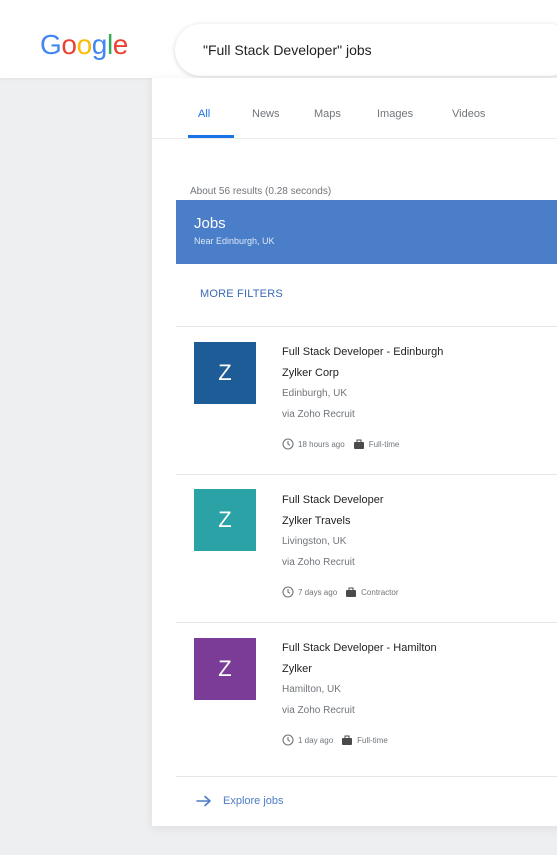 Image resolution: width=557 pixels, height=855 pixels. Describe the element at coordinates (253, 800) in the screenshot. I see `explore-jobs-label: Explore jobs` at that location.